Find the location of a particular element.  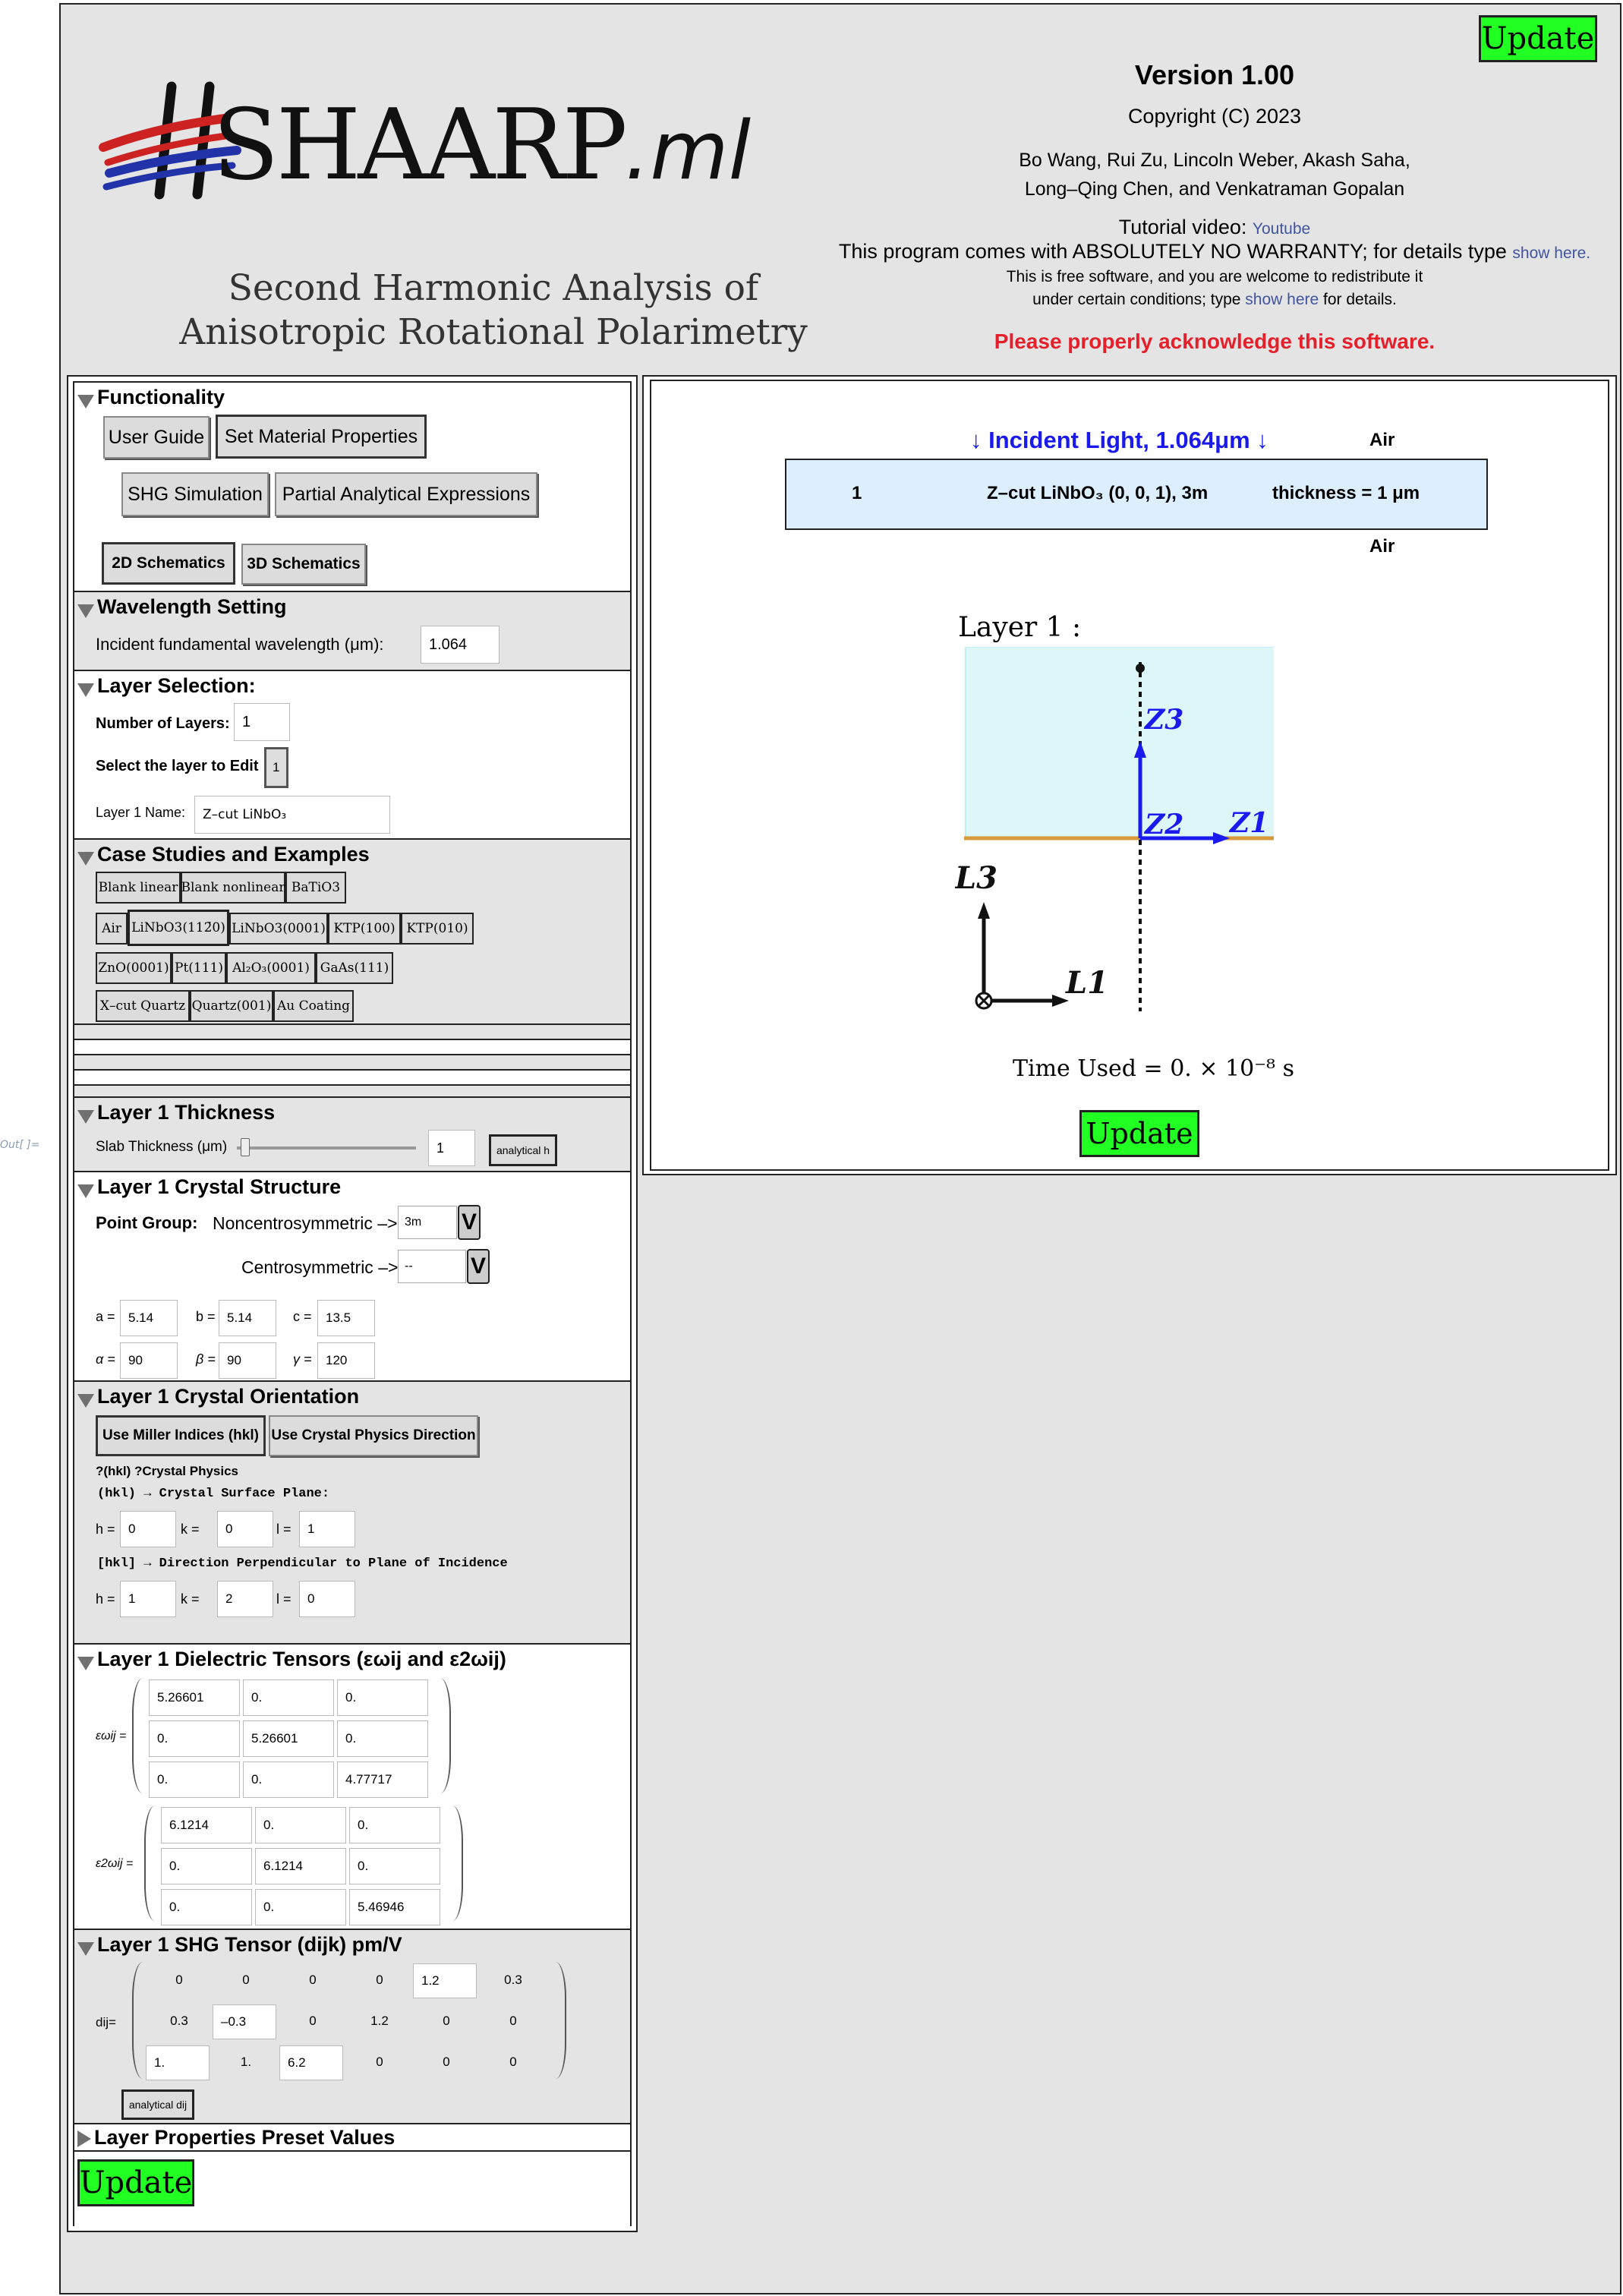

wavelength-input: 1.064 is located at coordinates (461, 645).